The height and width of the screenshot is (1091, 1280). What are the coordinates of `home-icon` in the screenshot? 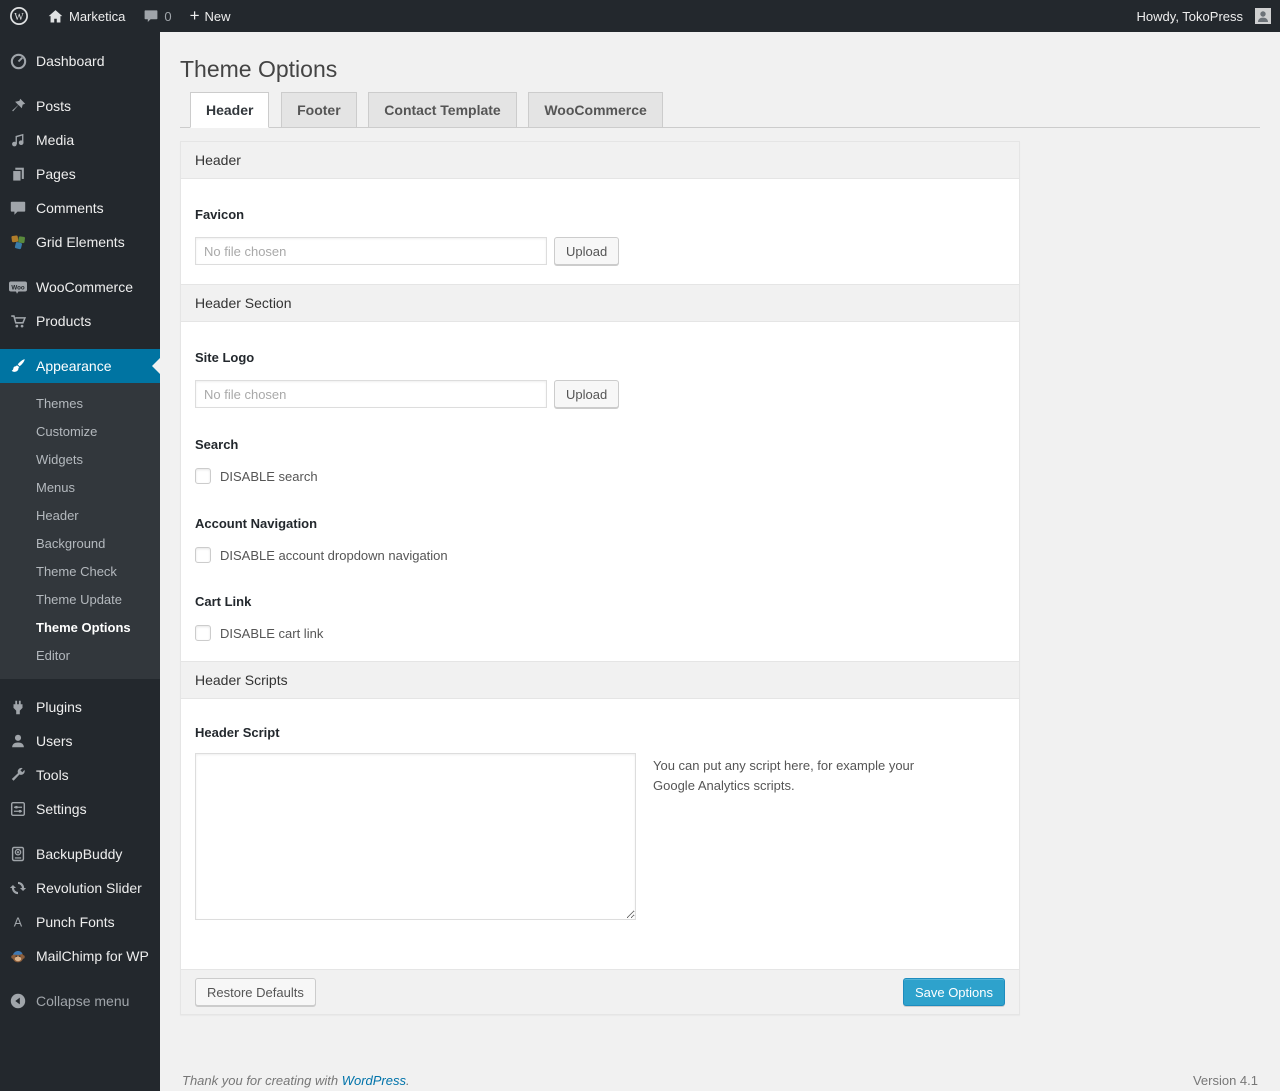 It's located at (55, 16).